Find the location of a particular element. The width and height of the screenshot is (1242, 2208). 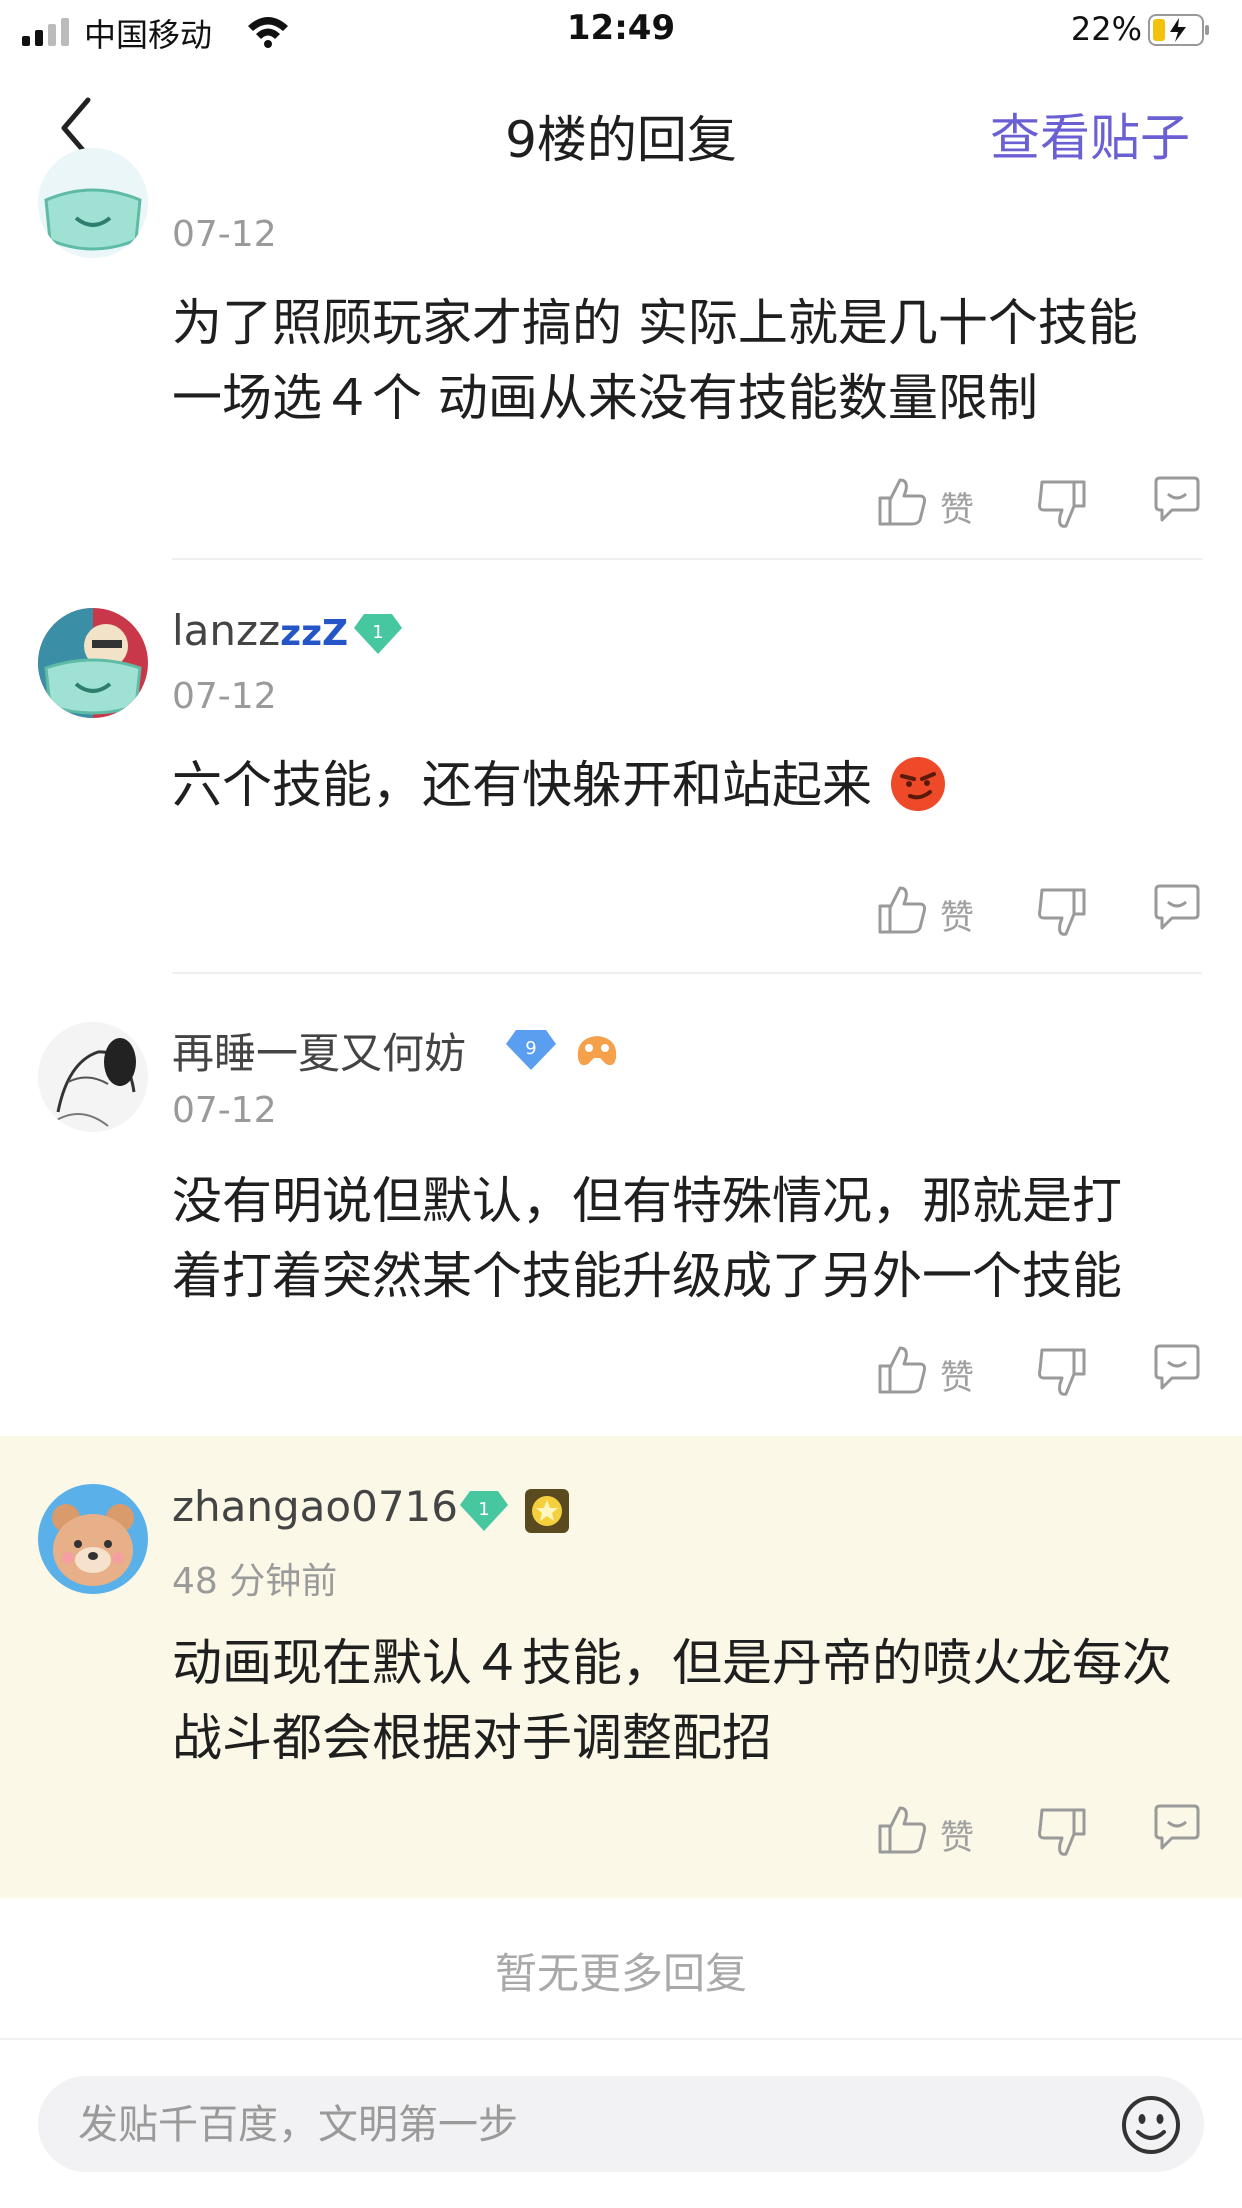

no-more-replies-text: 暂无更多回复 is located at coordinates (620, 1973).